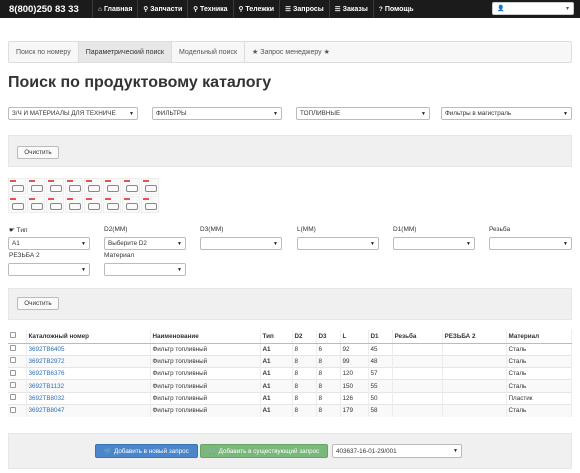 Image resolution: width=580 pixels, height=473 pixels. What do you see at coordinates (500, 229) in the screenshot?
I see `thread-label: Резьба` at bounding box center [500, 229].